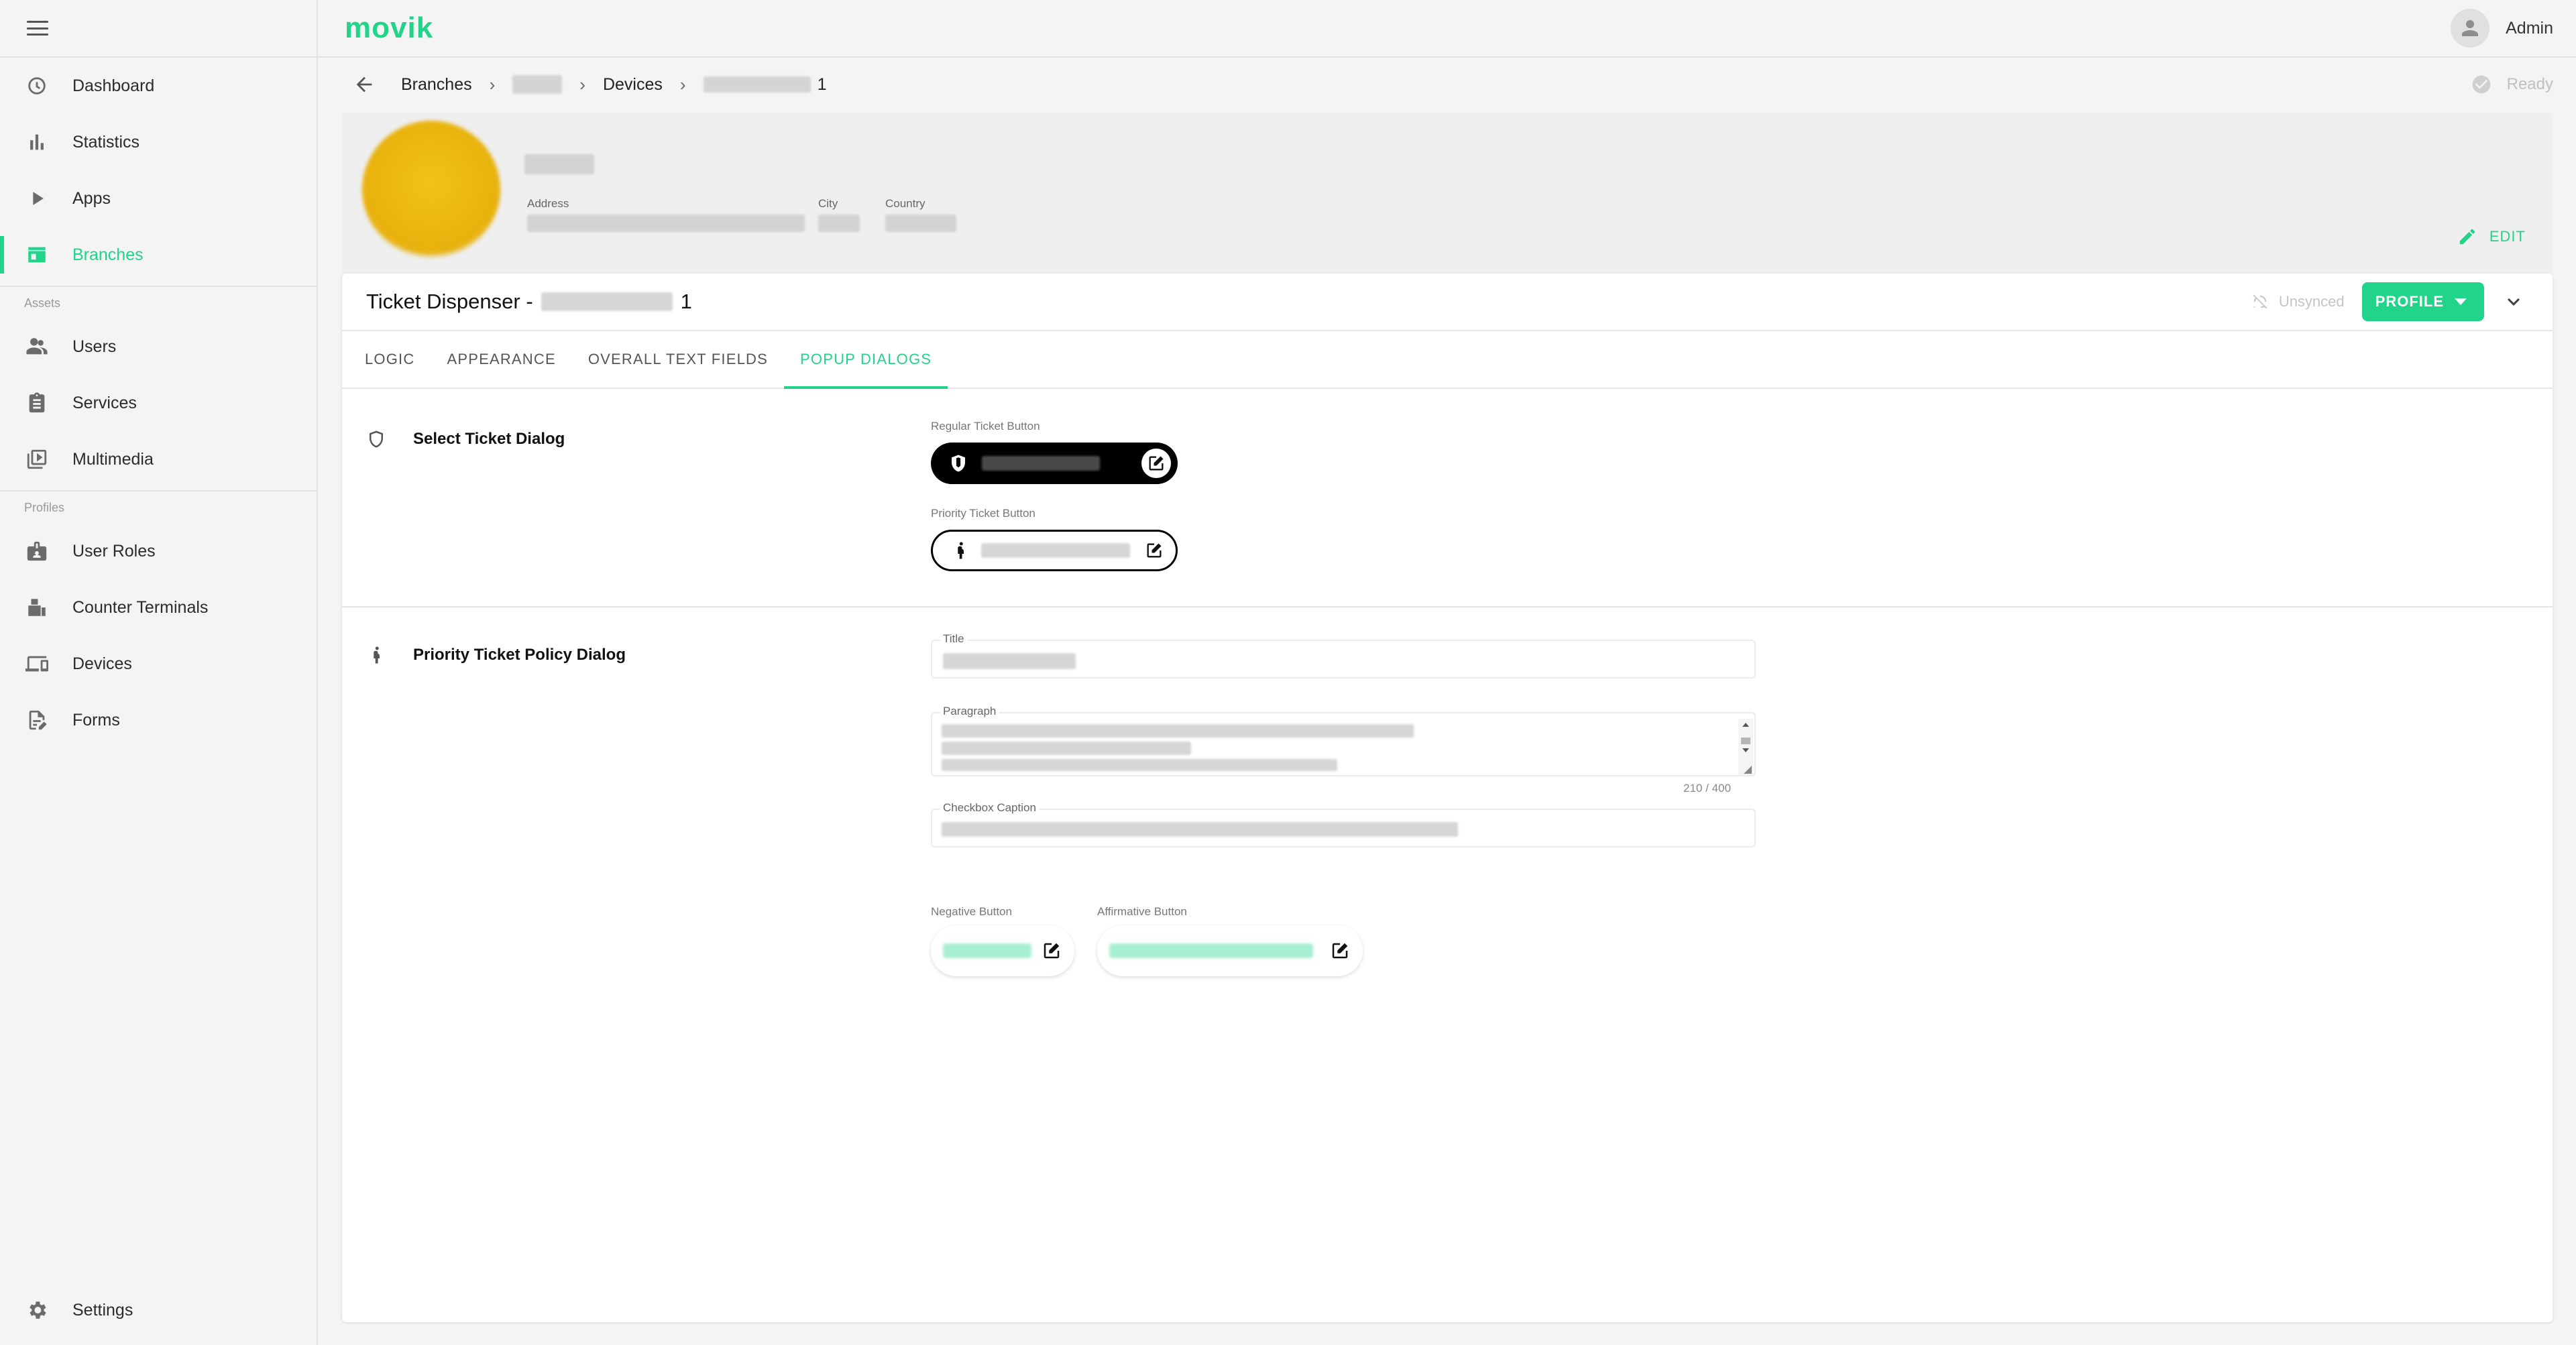 The image size is (2576, 1345). Describe the element at coordinates (1447, 84) in the screenshot. I see `breadcrumb-bar: Branches › › Devices › 1 Ready` at that location.